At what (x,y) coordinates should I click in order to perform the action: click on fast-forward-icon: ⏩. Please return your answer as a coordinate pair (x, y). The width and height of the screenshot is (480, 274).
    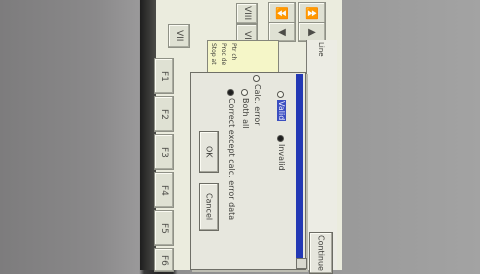
    Looking at the image, I should click on (312, 13).